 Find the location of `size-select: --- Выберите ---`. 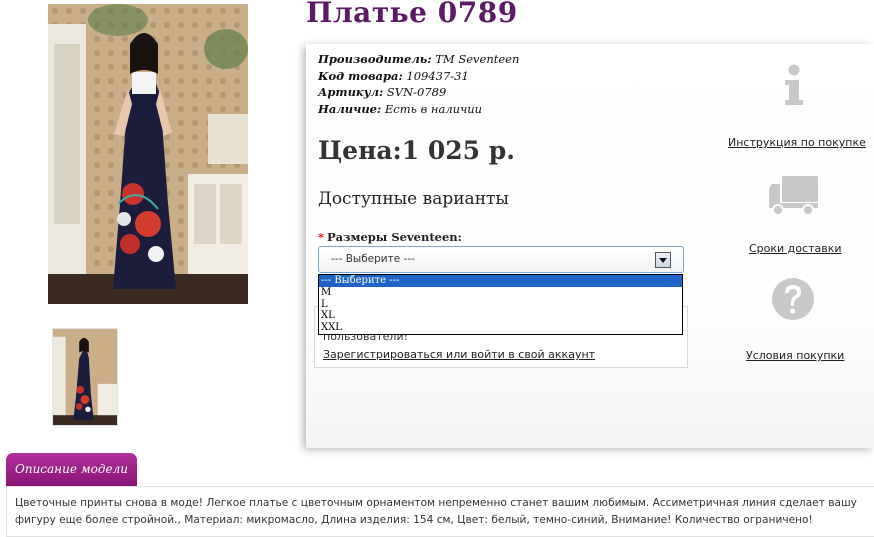

size-select: --- Выберите --- is located at coordinates (501, 259).